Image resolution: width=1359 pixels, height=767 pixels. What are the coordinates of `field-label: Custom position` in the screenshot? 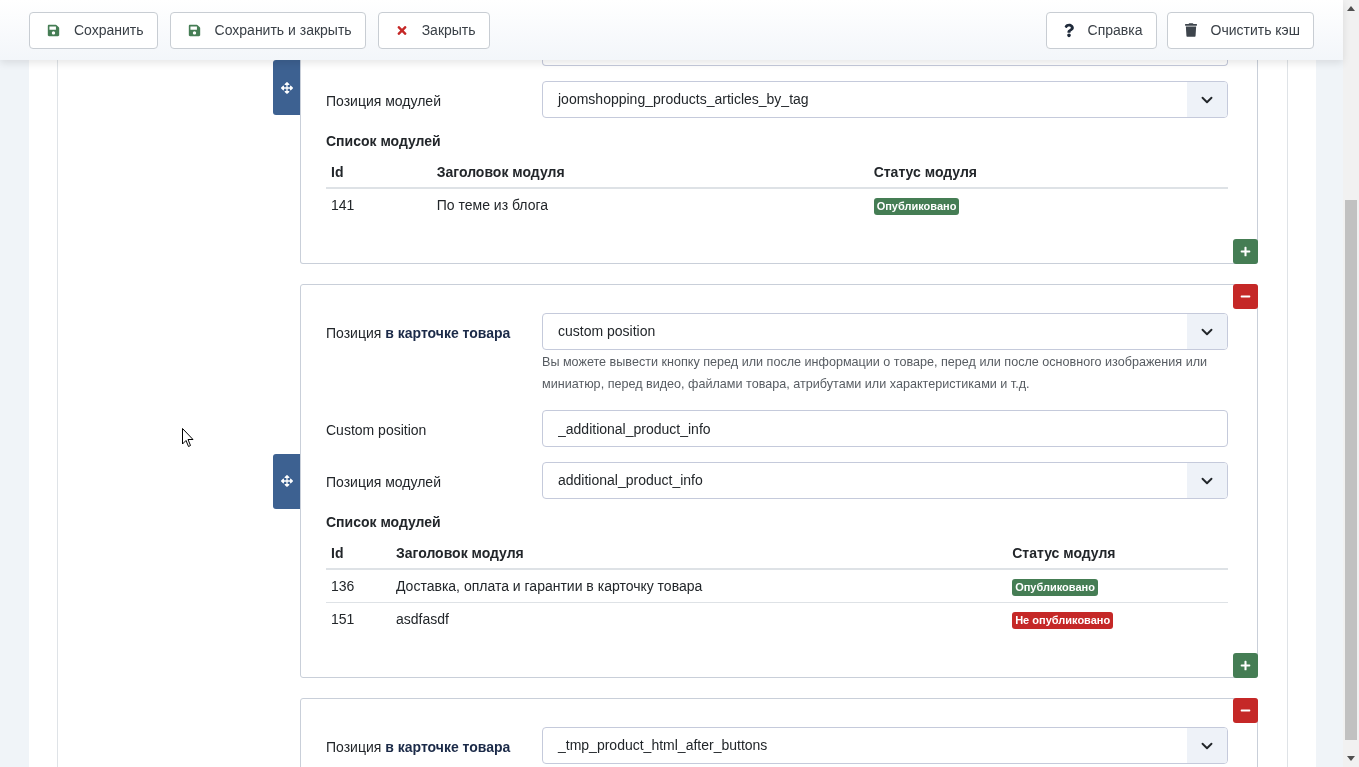 It's located at (376, 430).